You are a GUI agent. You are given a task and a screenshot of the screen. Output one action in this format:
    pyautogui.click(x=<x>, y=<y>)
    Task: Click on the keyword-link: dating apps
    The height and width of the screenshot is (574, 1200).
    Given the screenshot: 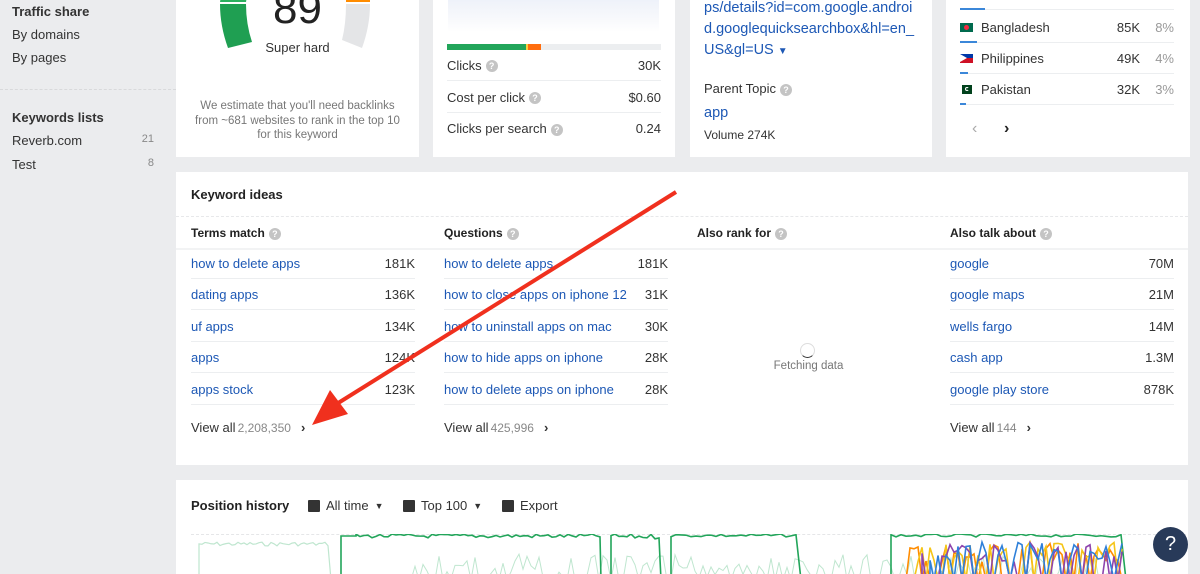 What is the action you would take?
    pyautogui.click(x=224, y=294)
    